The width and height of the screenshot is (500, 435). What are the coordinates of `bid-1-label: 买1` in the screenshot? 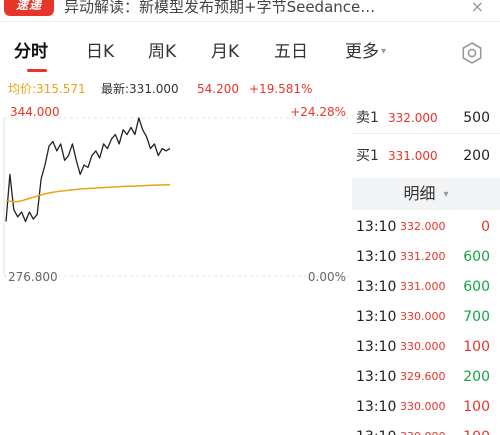 It's located at (367, 156).